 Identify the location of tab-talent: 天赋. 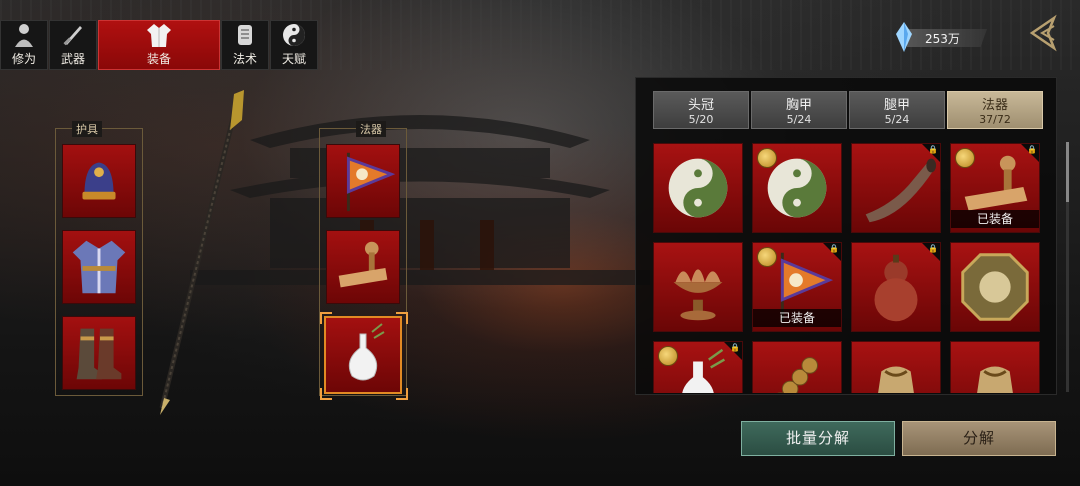
(294, 45).